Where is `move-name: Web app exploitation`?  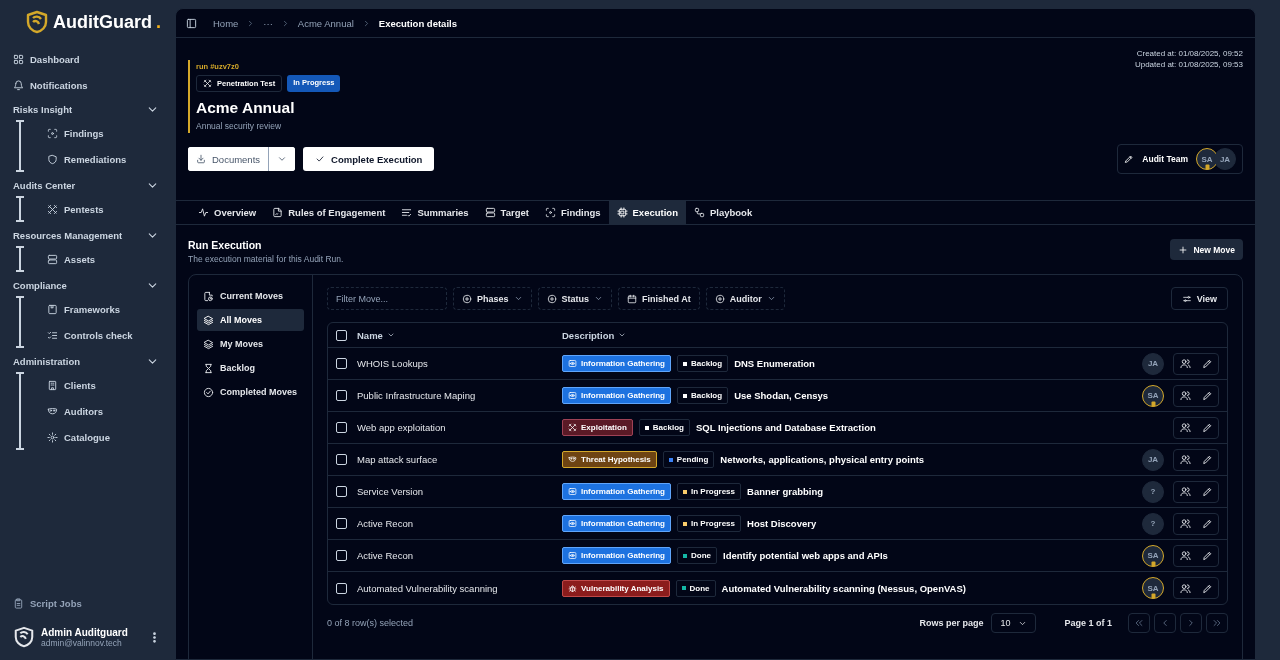
move-name: Web app exploitation is located at coordinates (402, 427).